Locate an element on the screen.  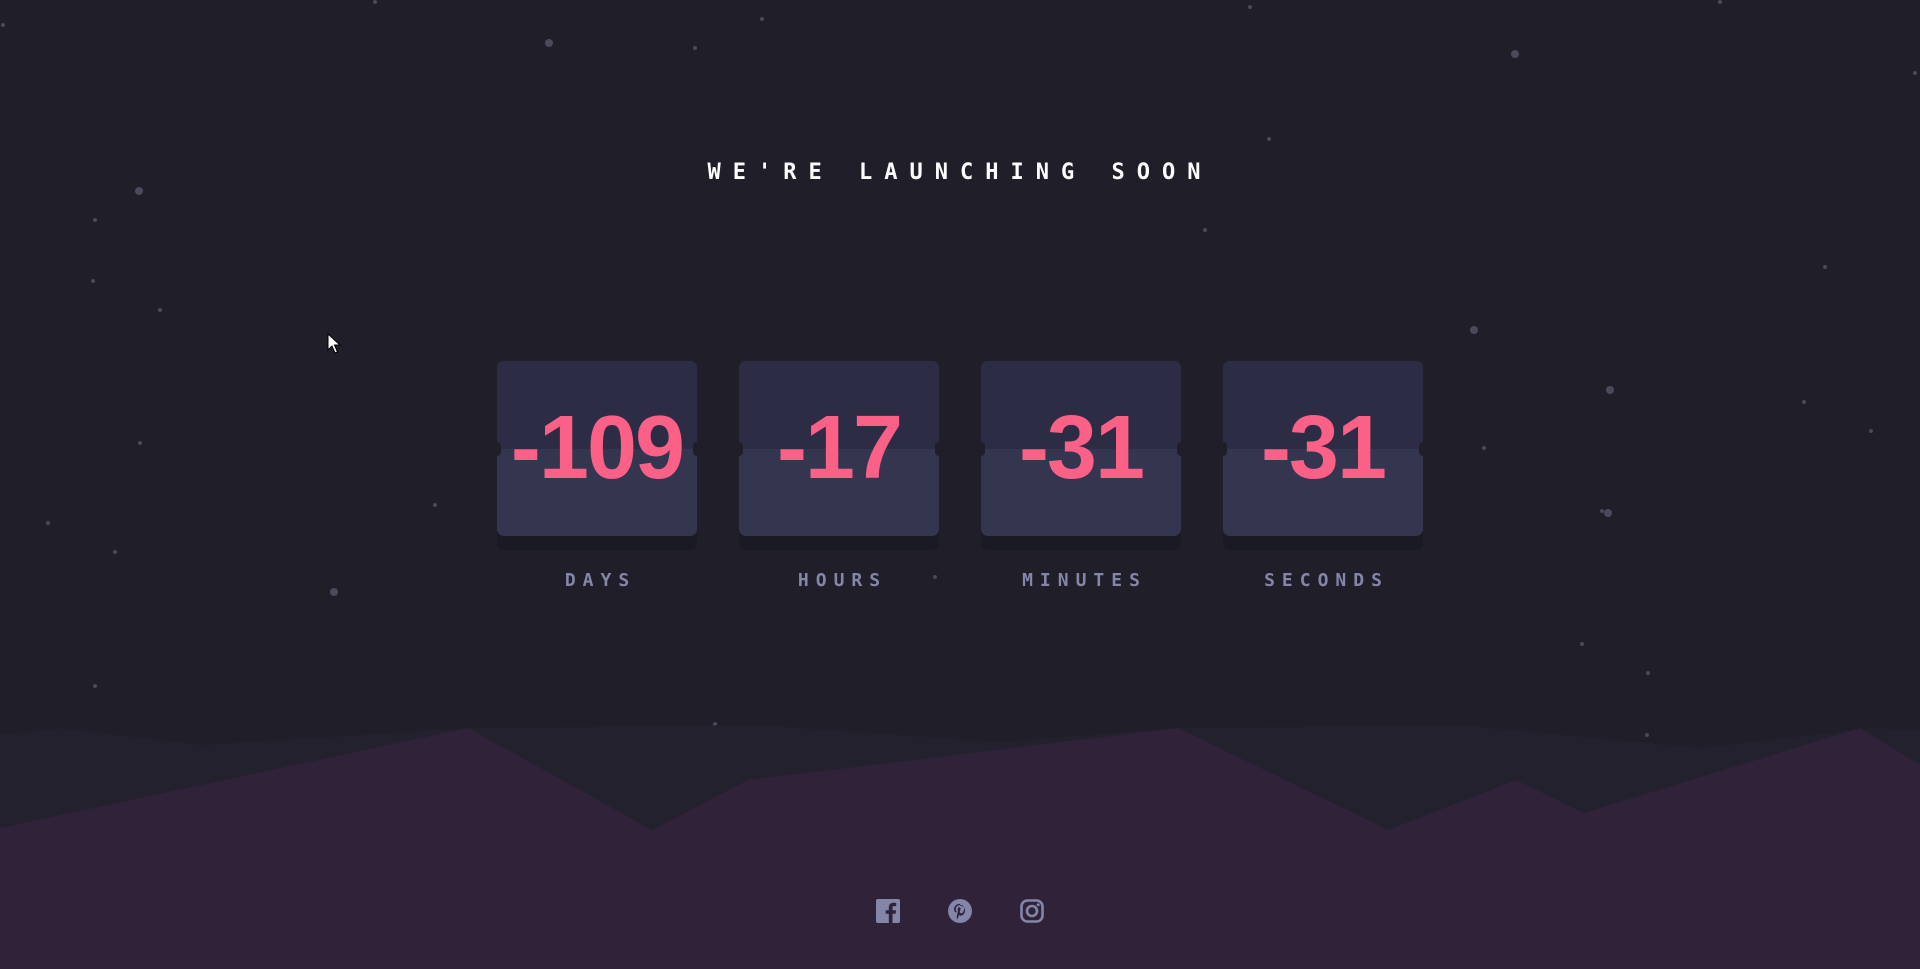
seconds-label: SECONDS is located at coordinates (1326, 580).